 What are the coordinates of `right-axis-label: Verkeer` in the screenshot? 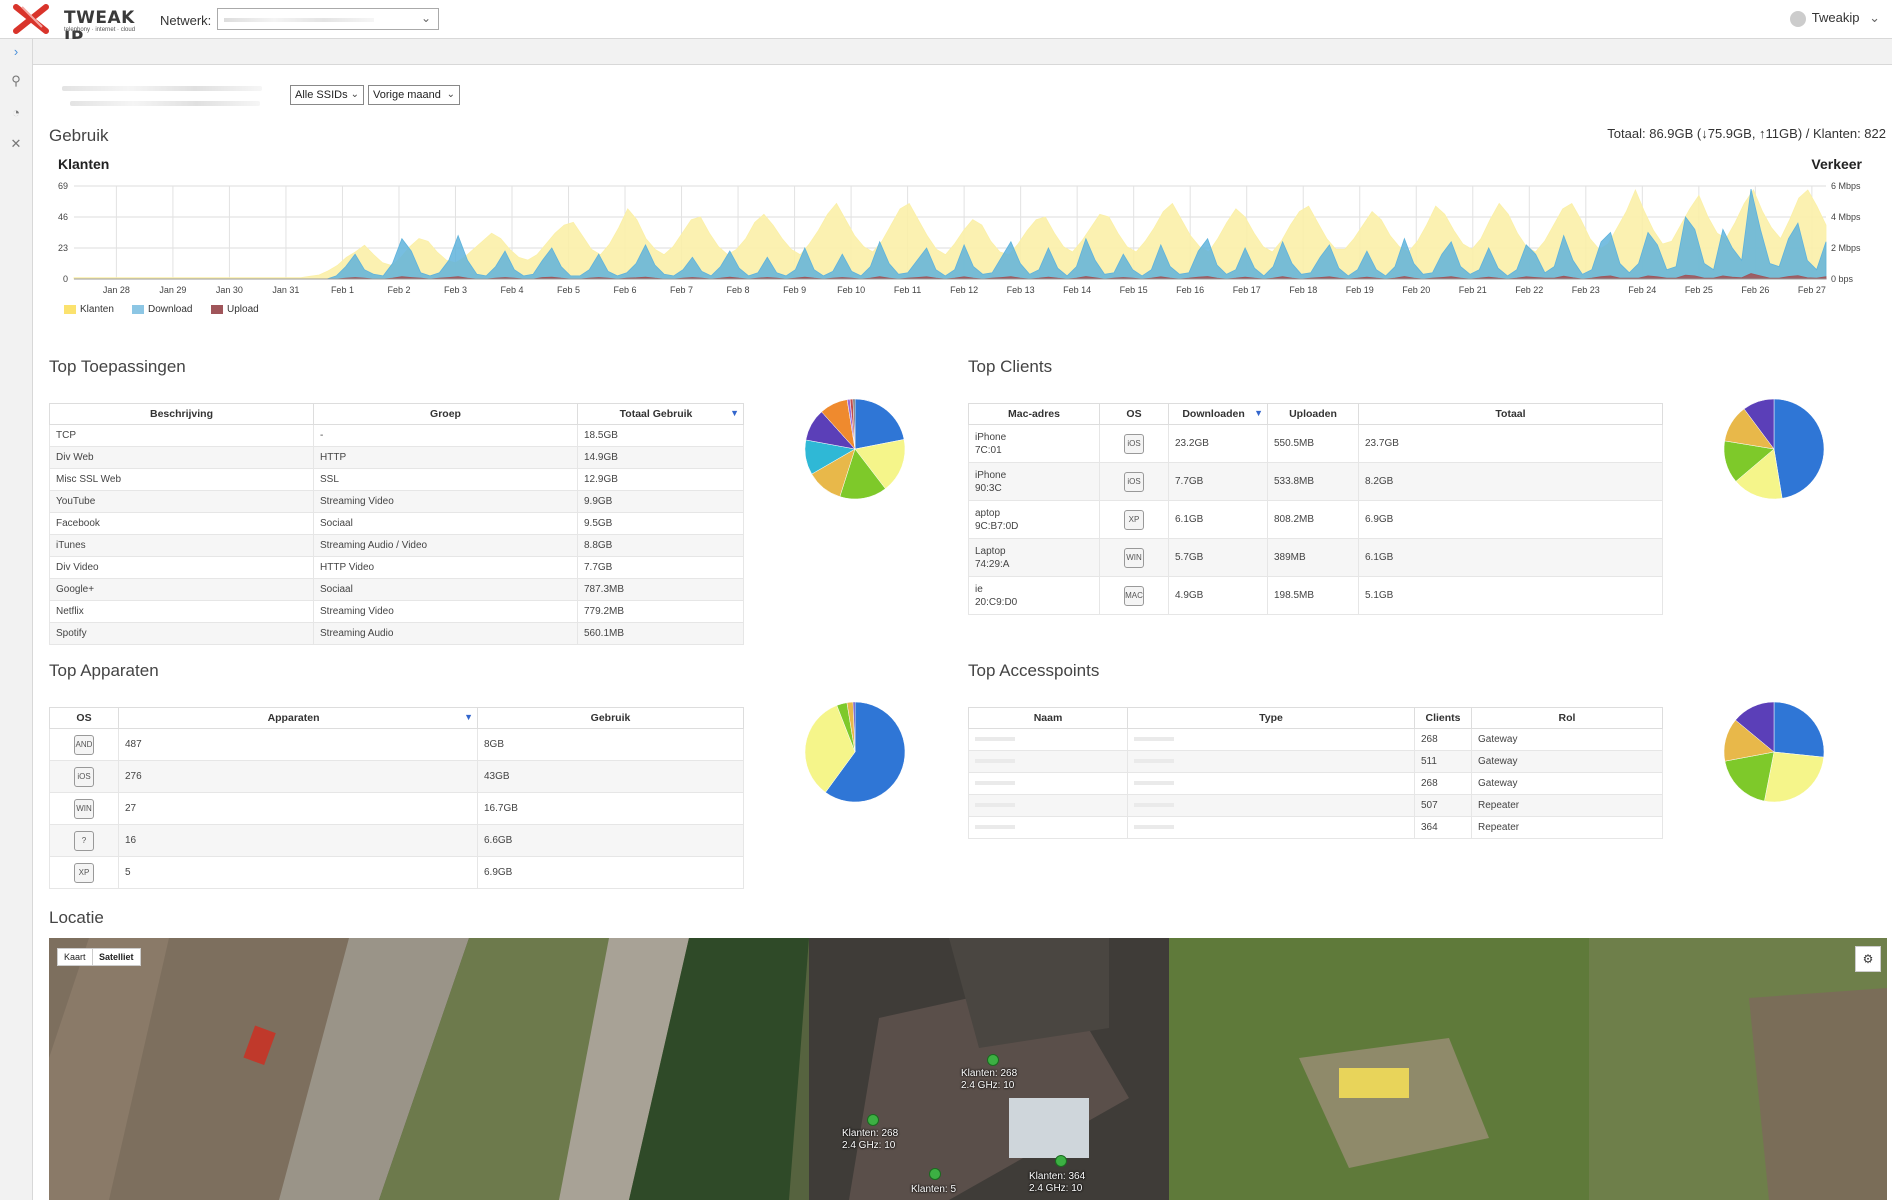 It's located at (1836, 164).